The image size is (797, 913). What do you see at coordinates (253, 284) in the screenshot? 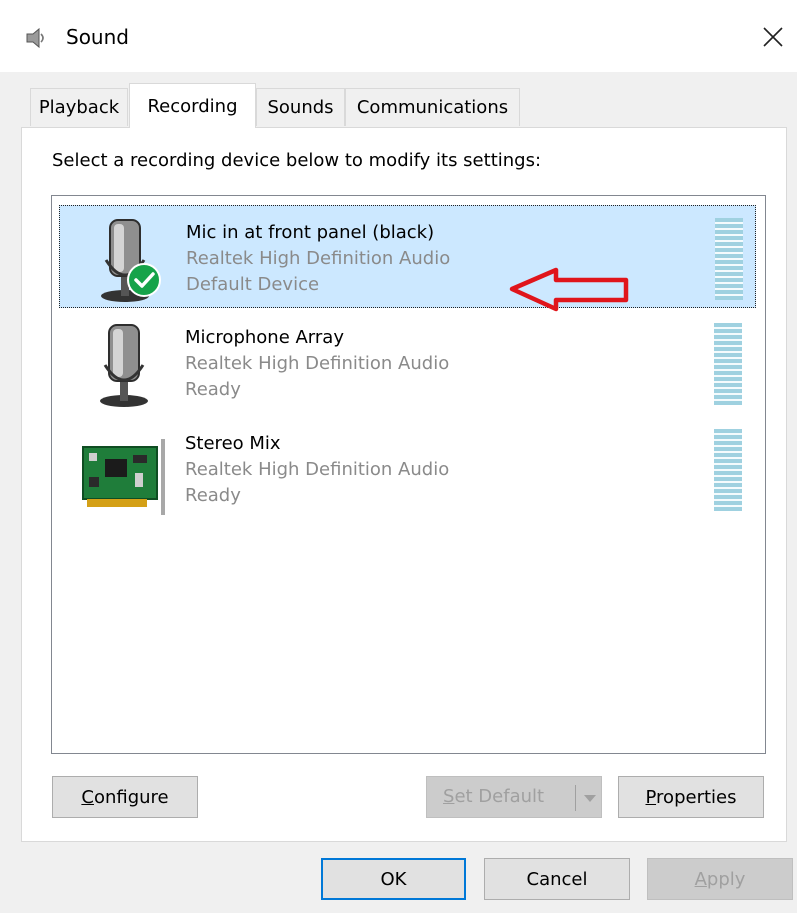
I see `device-status: Default Device` at bounding box center [253, 284].